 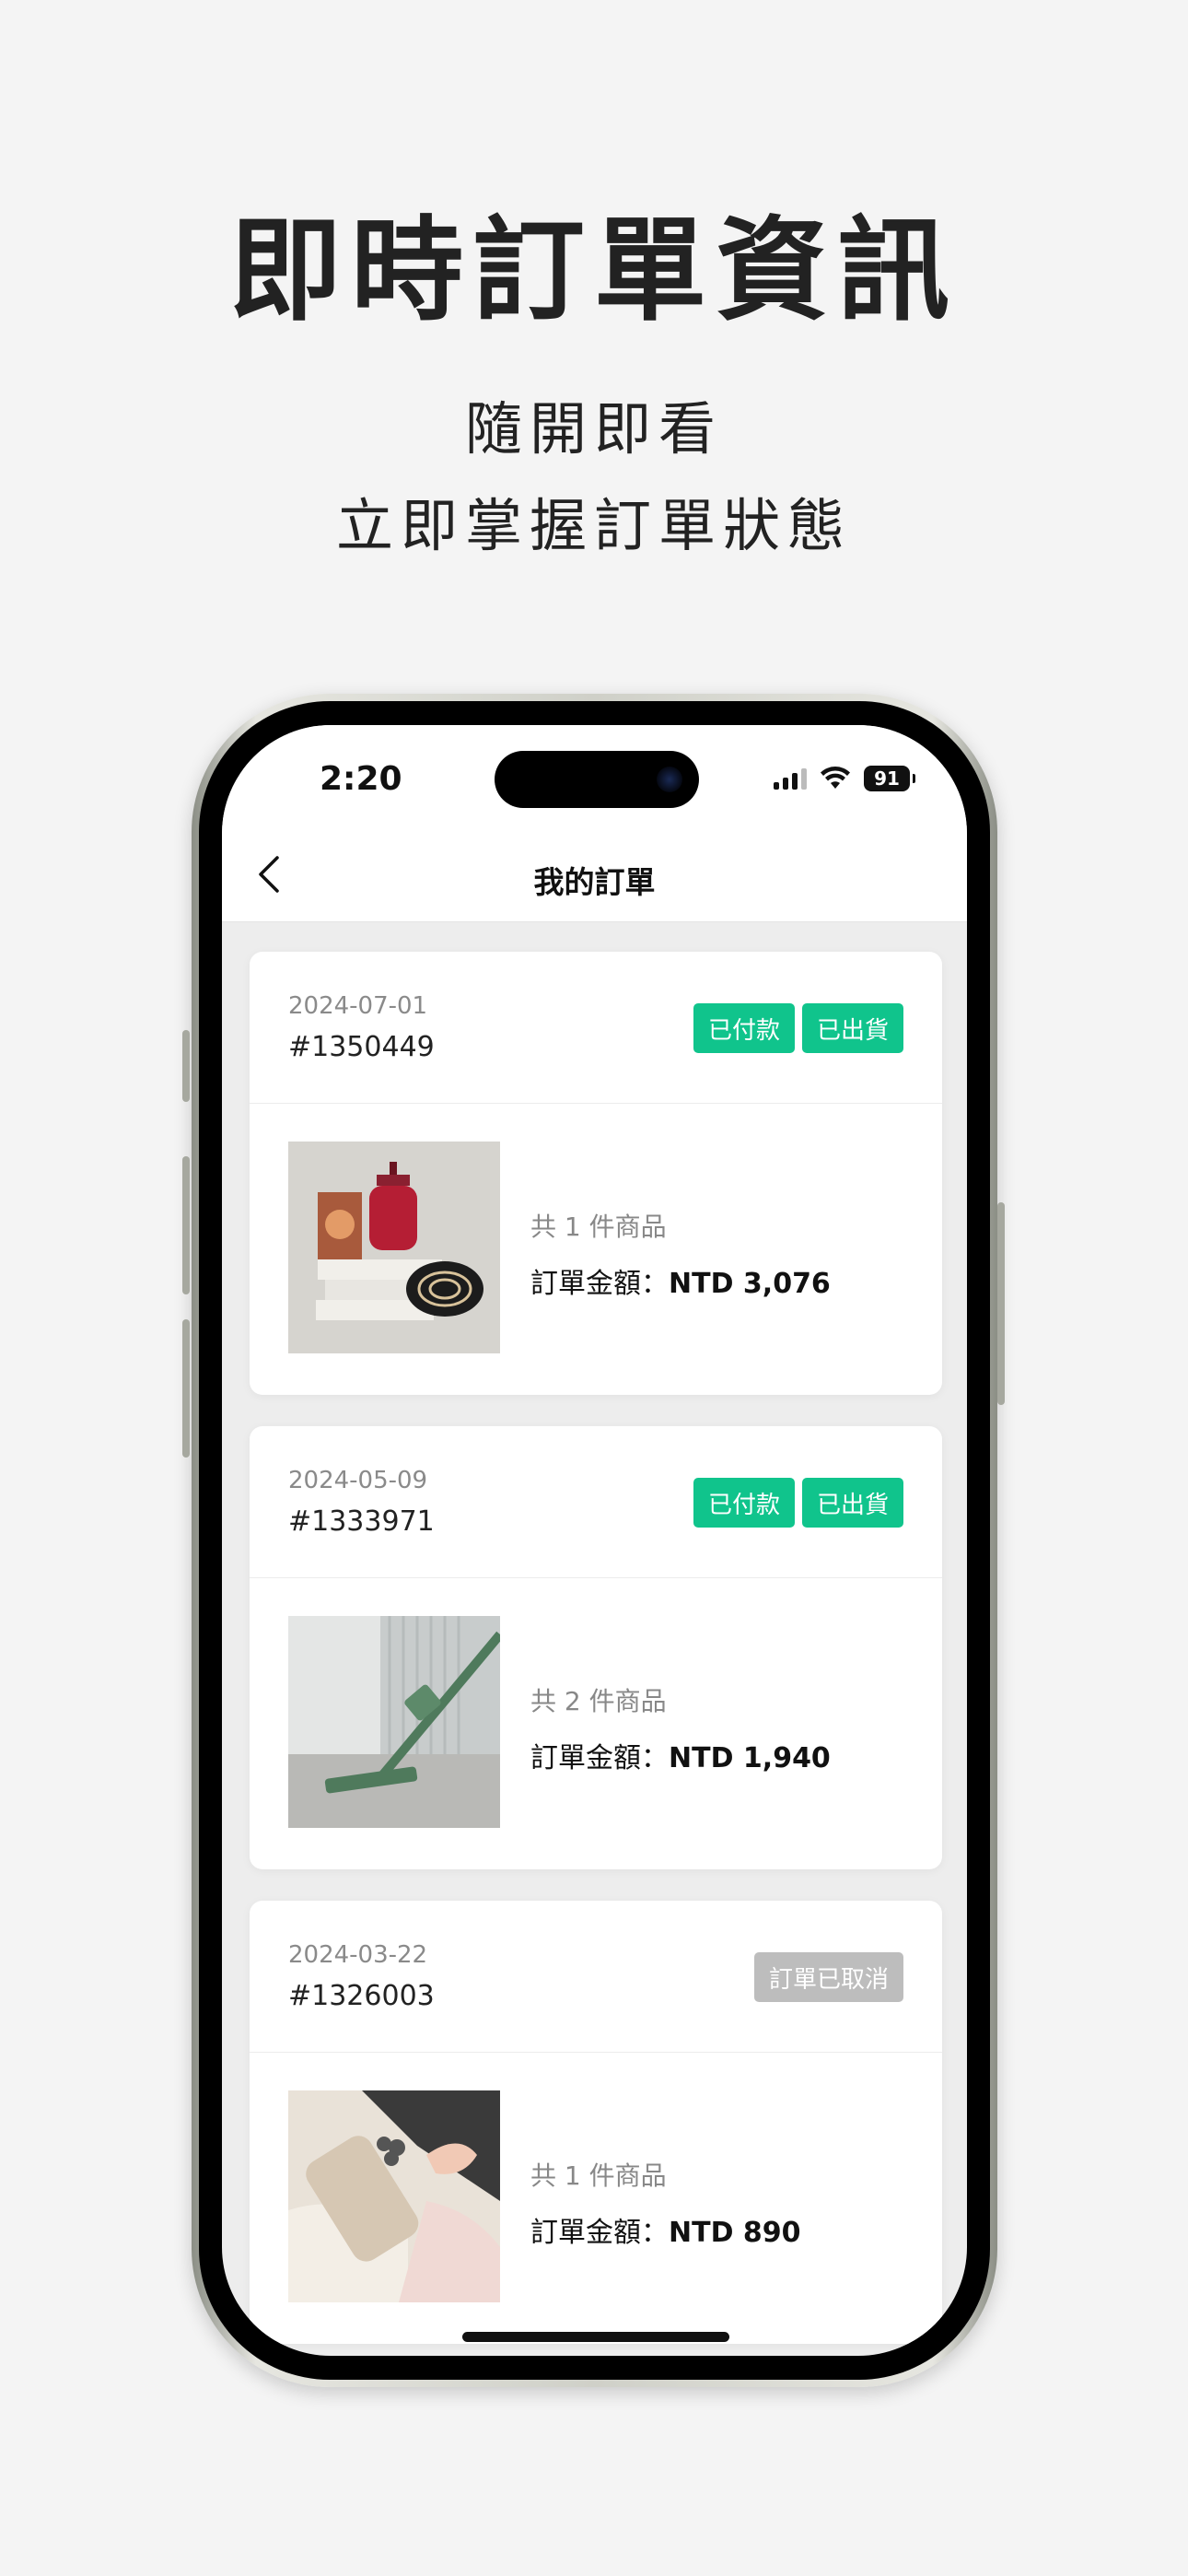 What do you see at coordinates (593, 525) in the screenshot?
I see `promo-subline-2: 立即掌握訂單狀態` at bounding box center [593, 525].